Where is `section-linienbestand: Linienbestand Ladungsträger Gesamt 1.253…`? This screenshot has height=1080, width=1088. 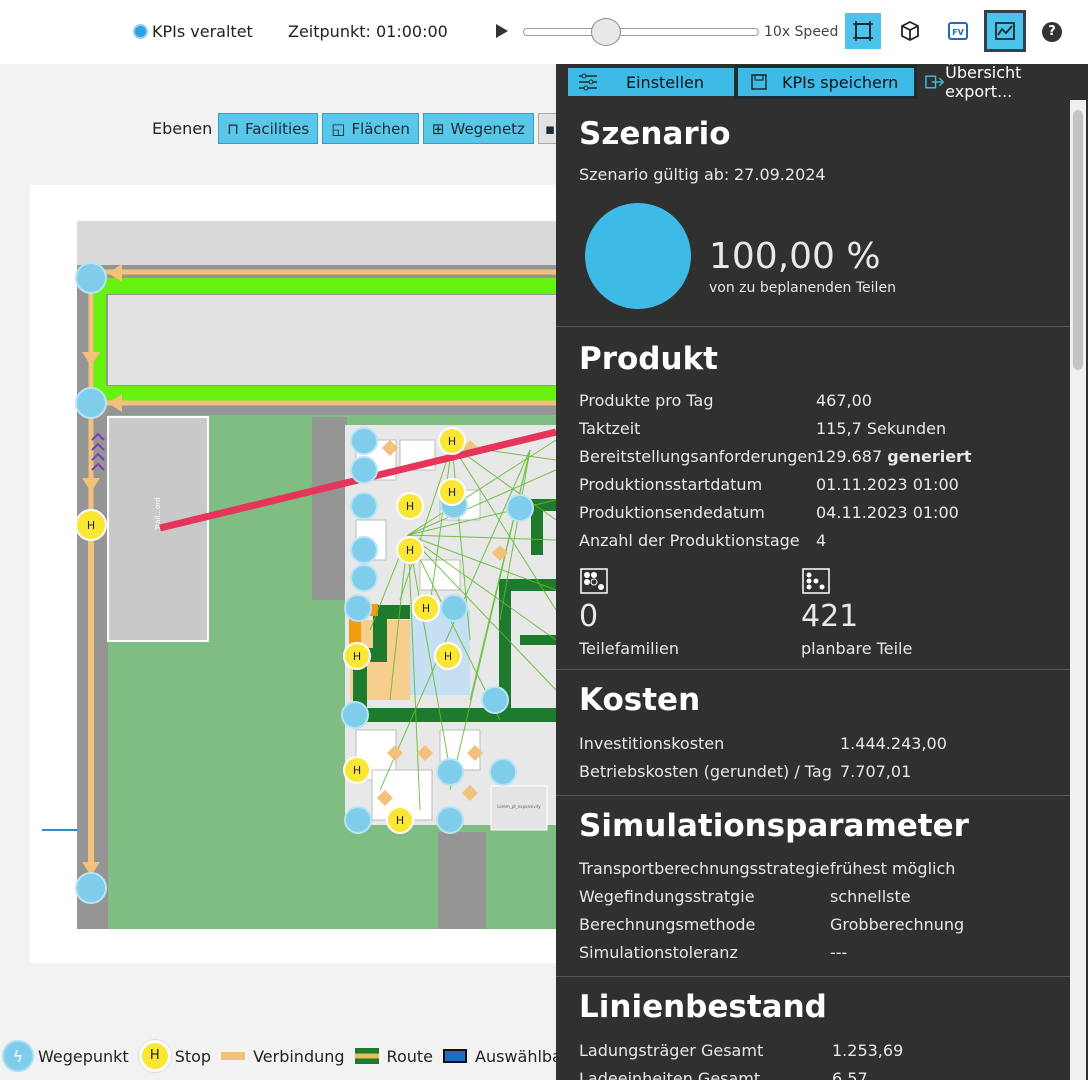
section-linienbestand: Linienbestand Ladungsträger Gesamt 1.253… is located at coordinates (813, 1028).